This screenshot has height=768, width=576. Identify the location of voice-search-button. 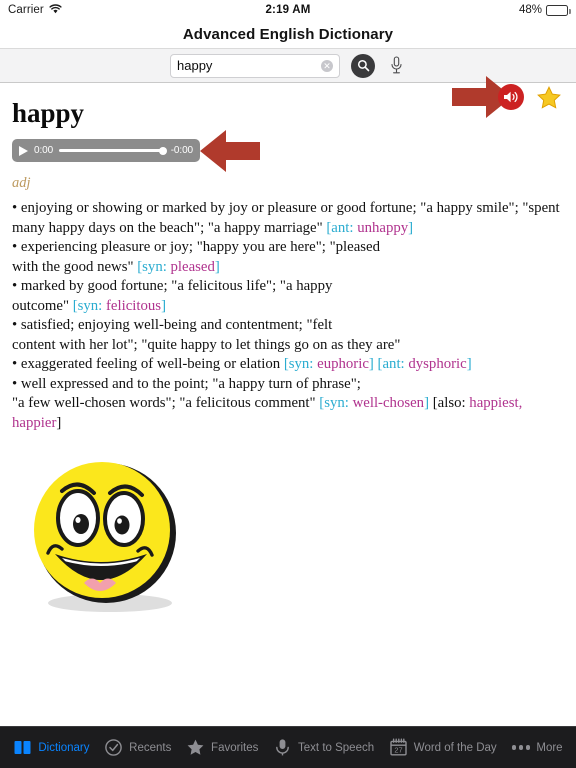
(396, 66).